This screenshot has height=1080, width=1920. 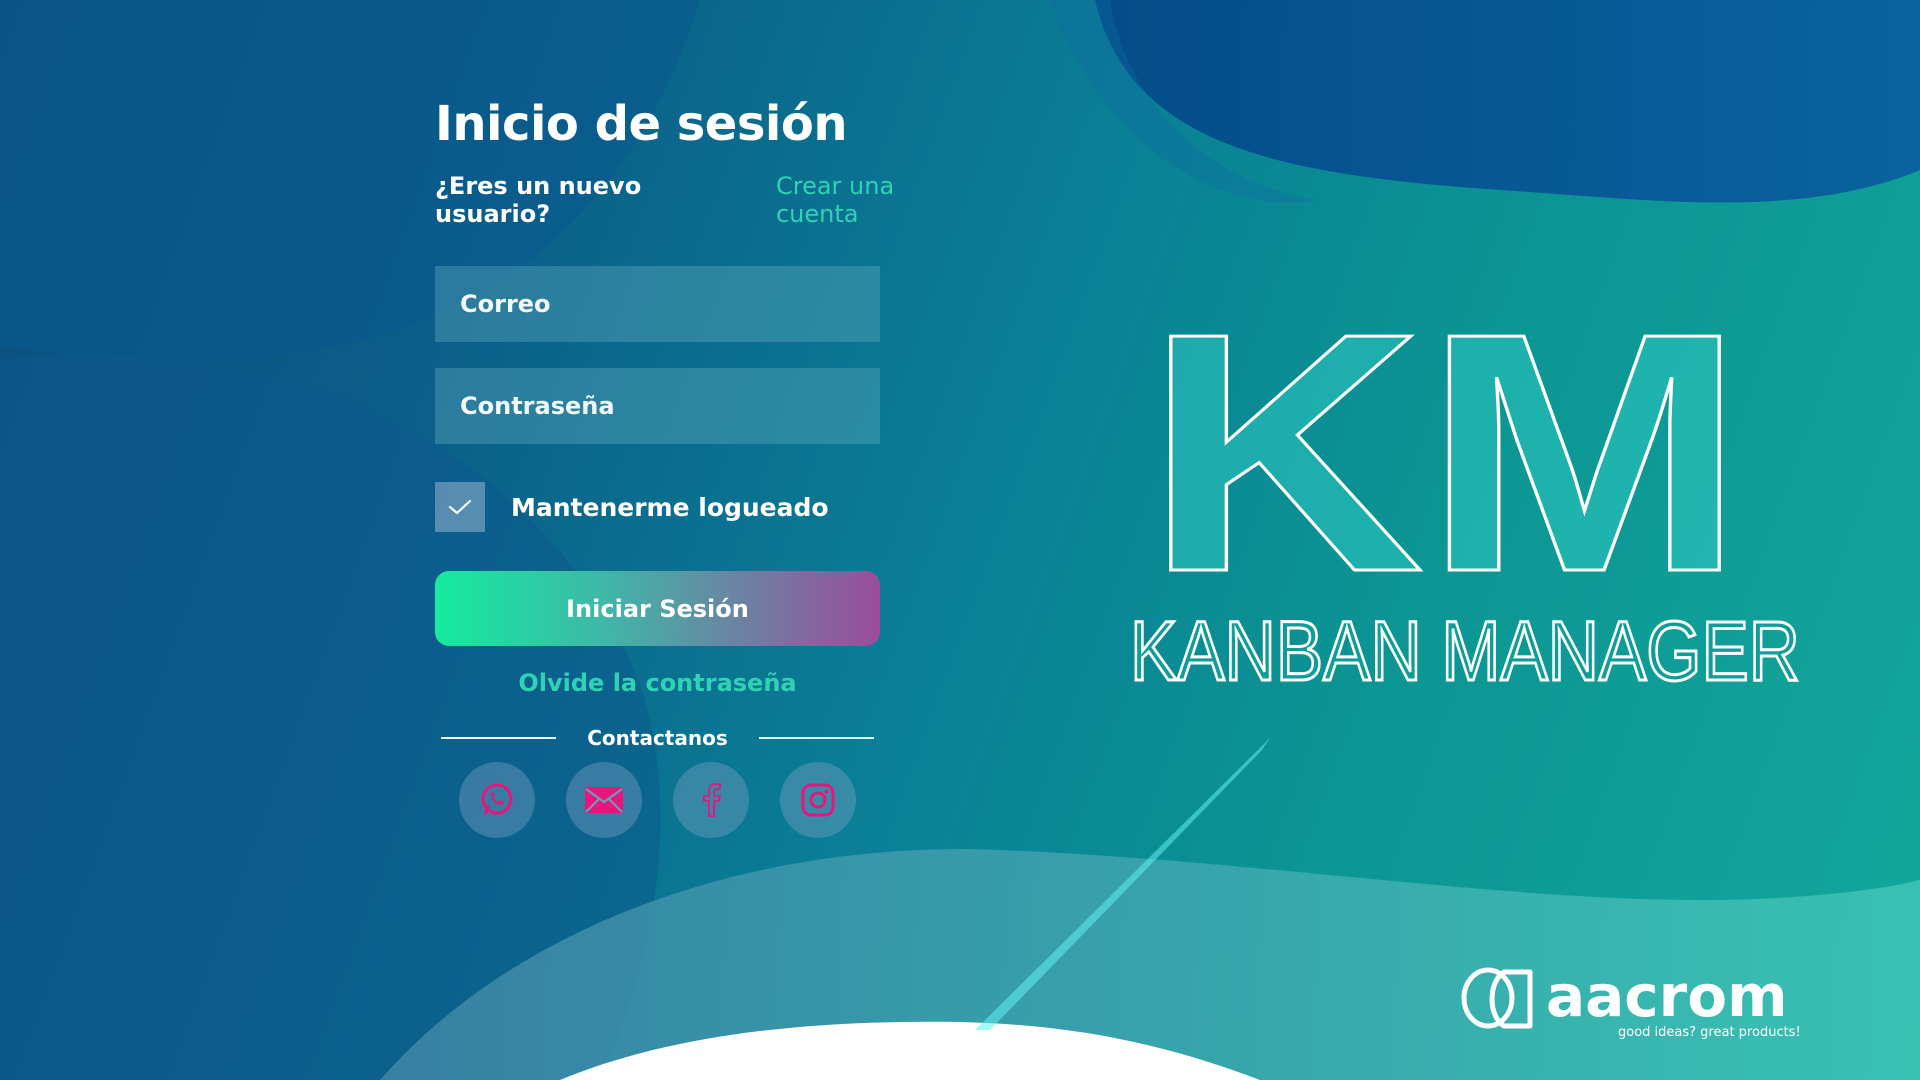 What do you see at coordinates (657, 608) in the screenshot?
I see `login-button: Iniciar Sesión` at bounding box center [657, 608].